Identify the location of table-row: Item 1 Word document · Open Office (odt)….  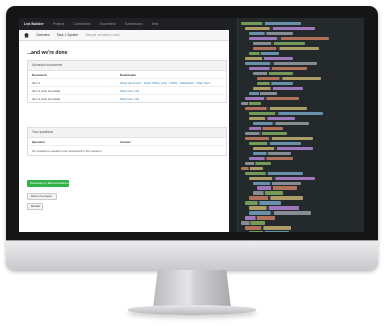
(127, 83).